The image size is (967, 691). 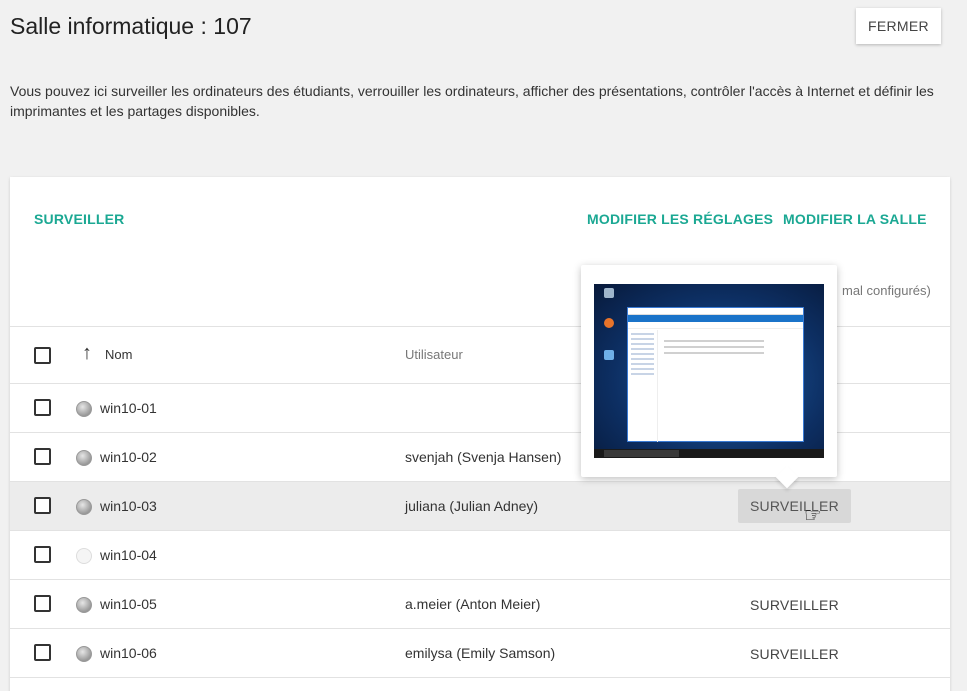 What do you see at coordinates (609, 323) in the screenshot?
I see `firefox-icon` at bounding box center [609, 323].